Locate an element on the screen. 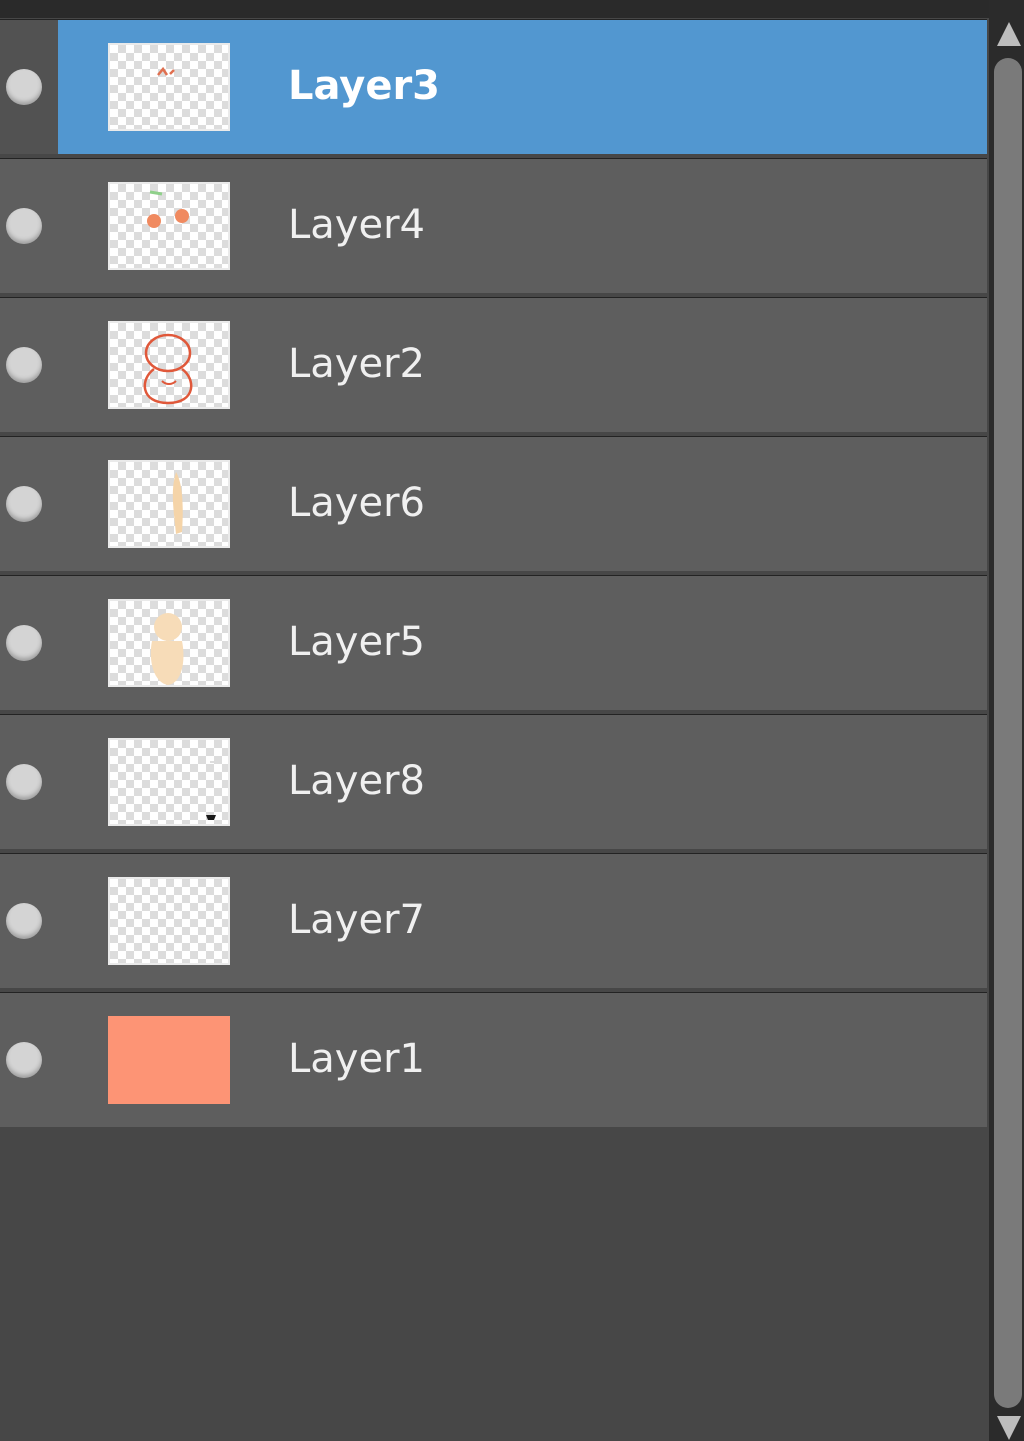  layer-row-layer6: Layer6 is located at coordinates (493, 504).